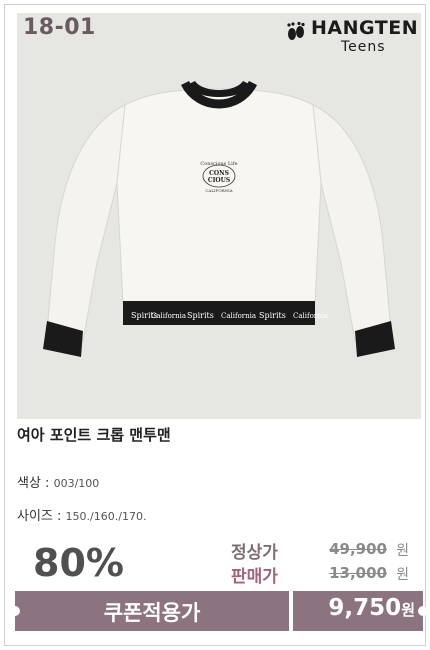 The width and height of the screenshot is (430, 650). What do you see at coordinates (94, 434) in the screenshot?
I see `product-title: 여아 포인트 크롭 맨투맨` at bounding box center [94, 434].